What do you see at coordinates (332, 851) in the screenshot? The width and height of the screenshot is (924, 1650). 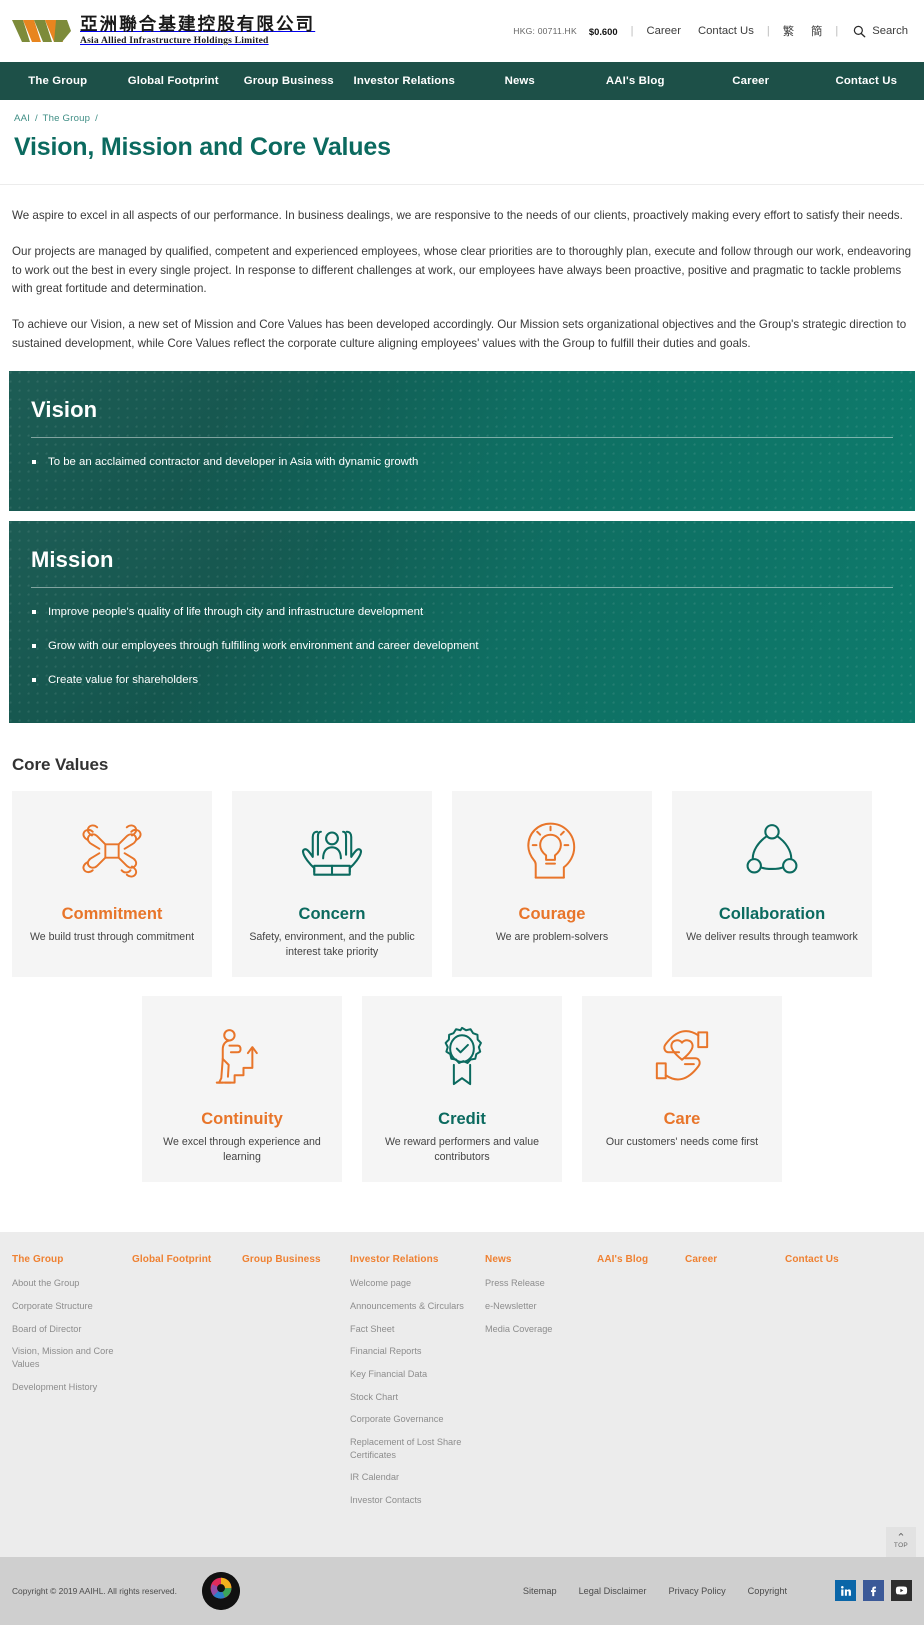 I see `hands-holding-person-icon` at bounding box center [332, 851].